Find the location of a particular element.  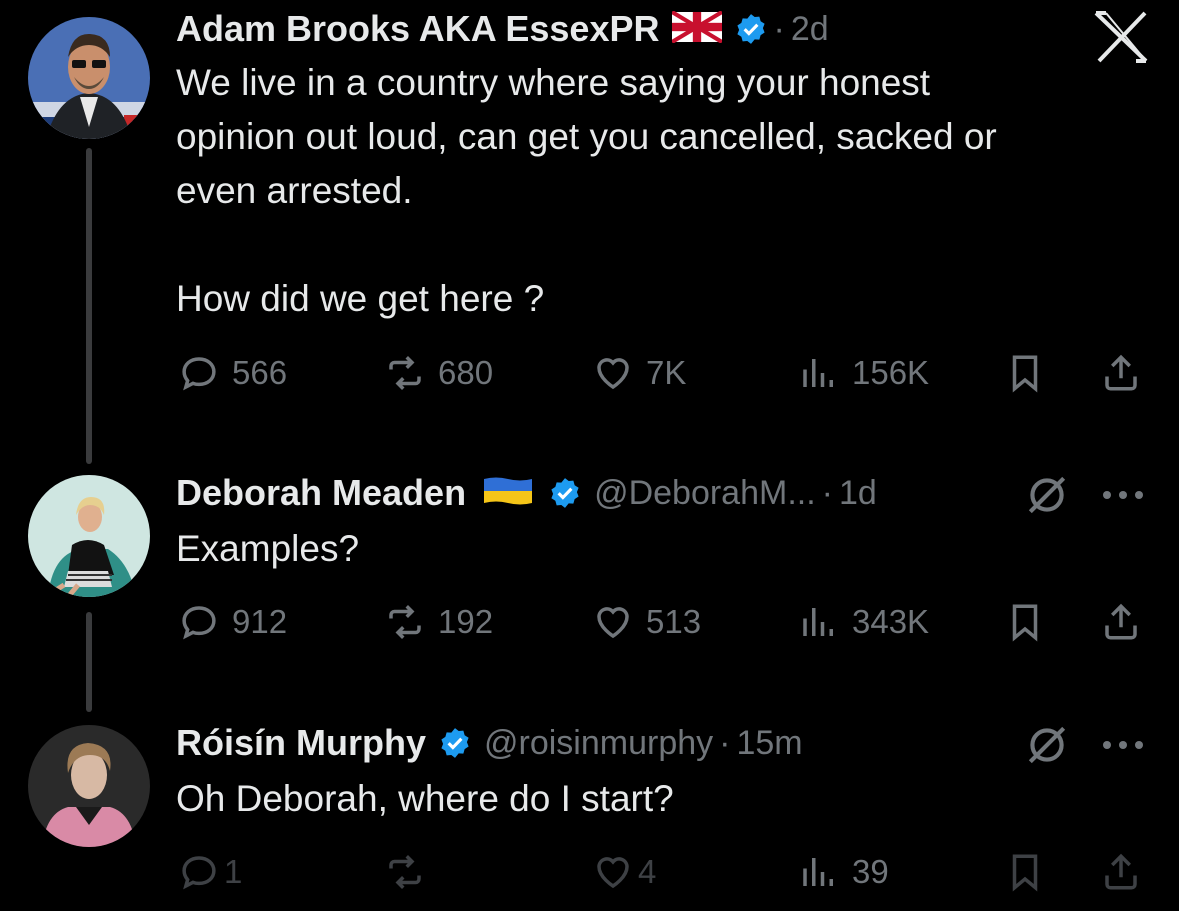

post-text: Oh Deborah, where do I start? is located at coordinates (425, 798).